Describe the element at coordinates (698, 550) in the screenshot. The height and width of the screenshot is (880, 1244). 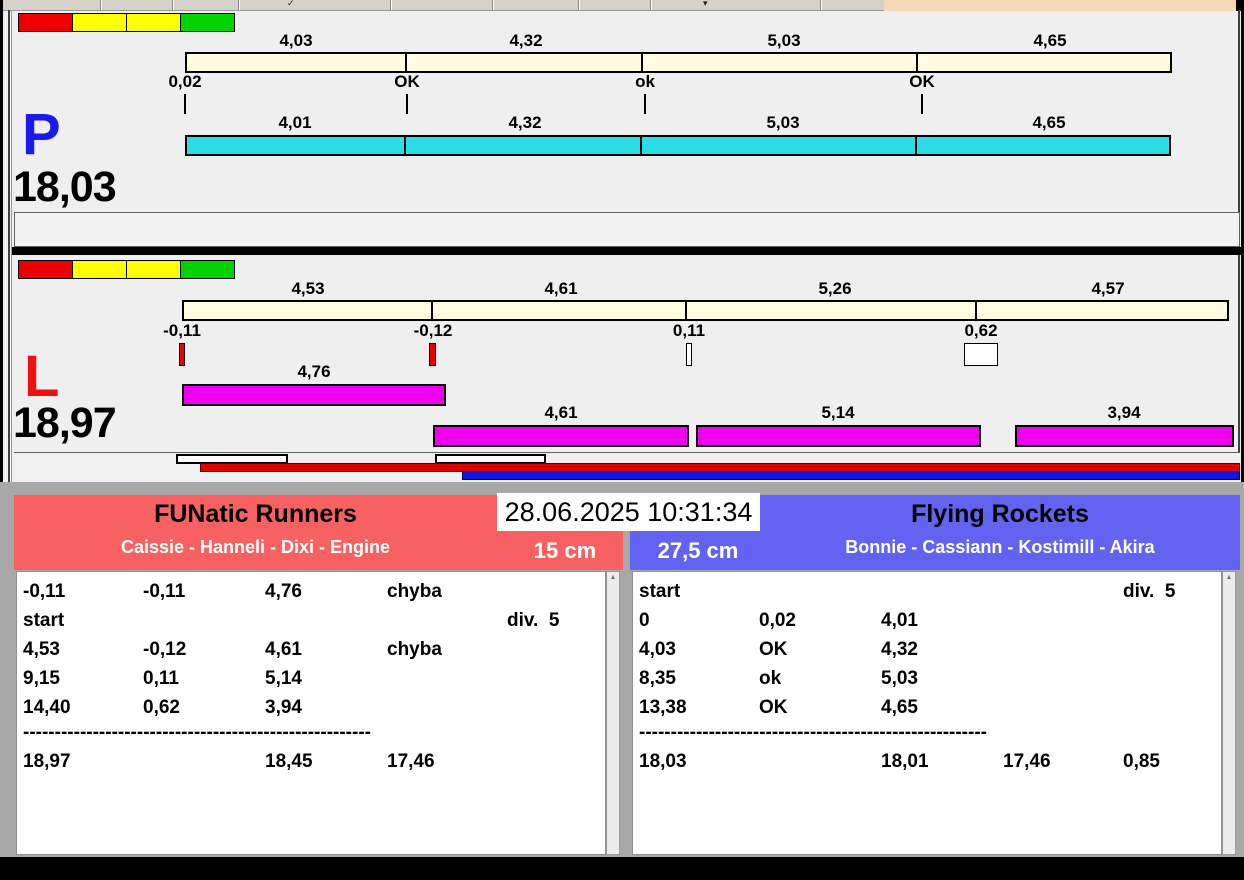
I see `team-right-gap: 27,5 cm` at that location.